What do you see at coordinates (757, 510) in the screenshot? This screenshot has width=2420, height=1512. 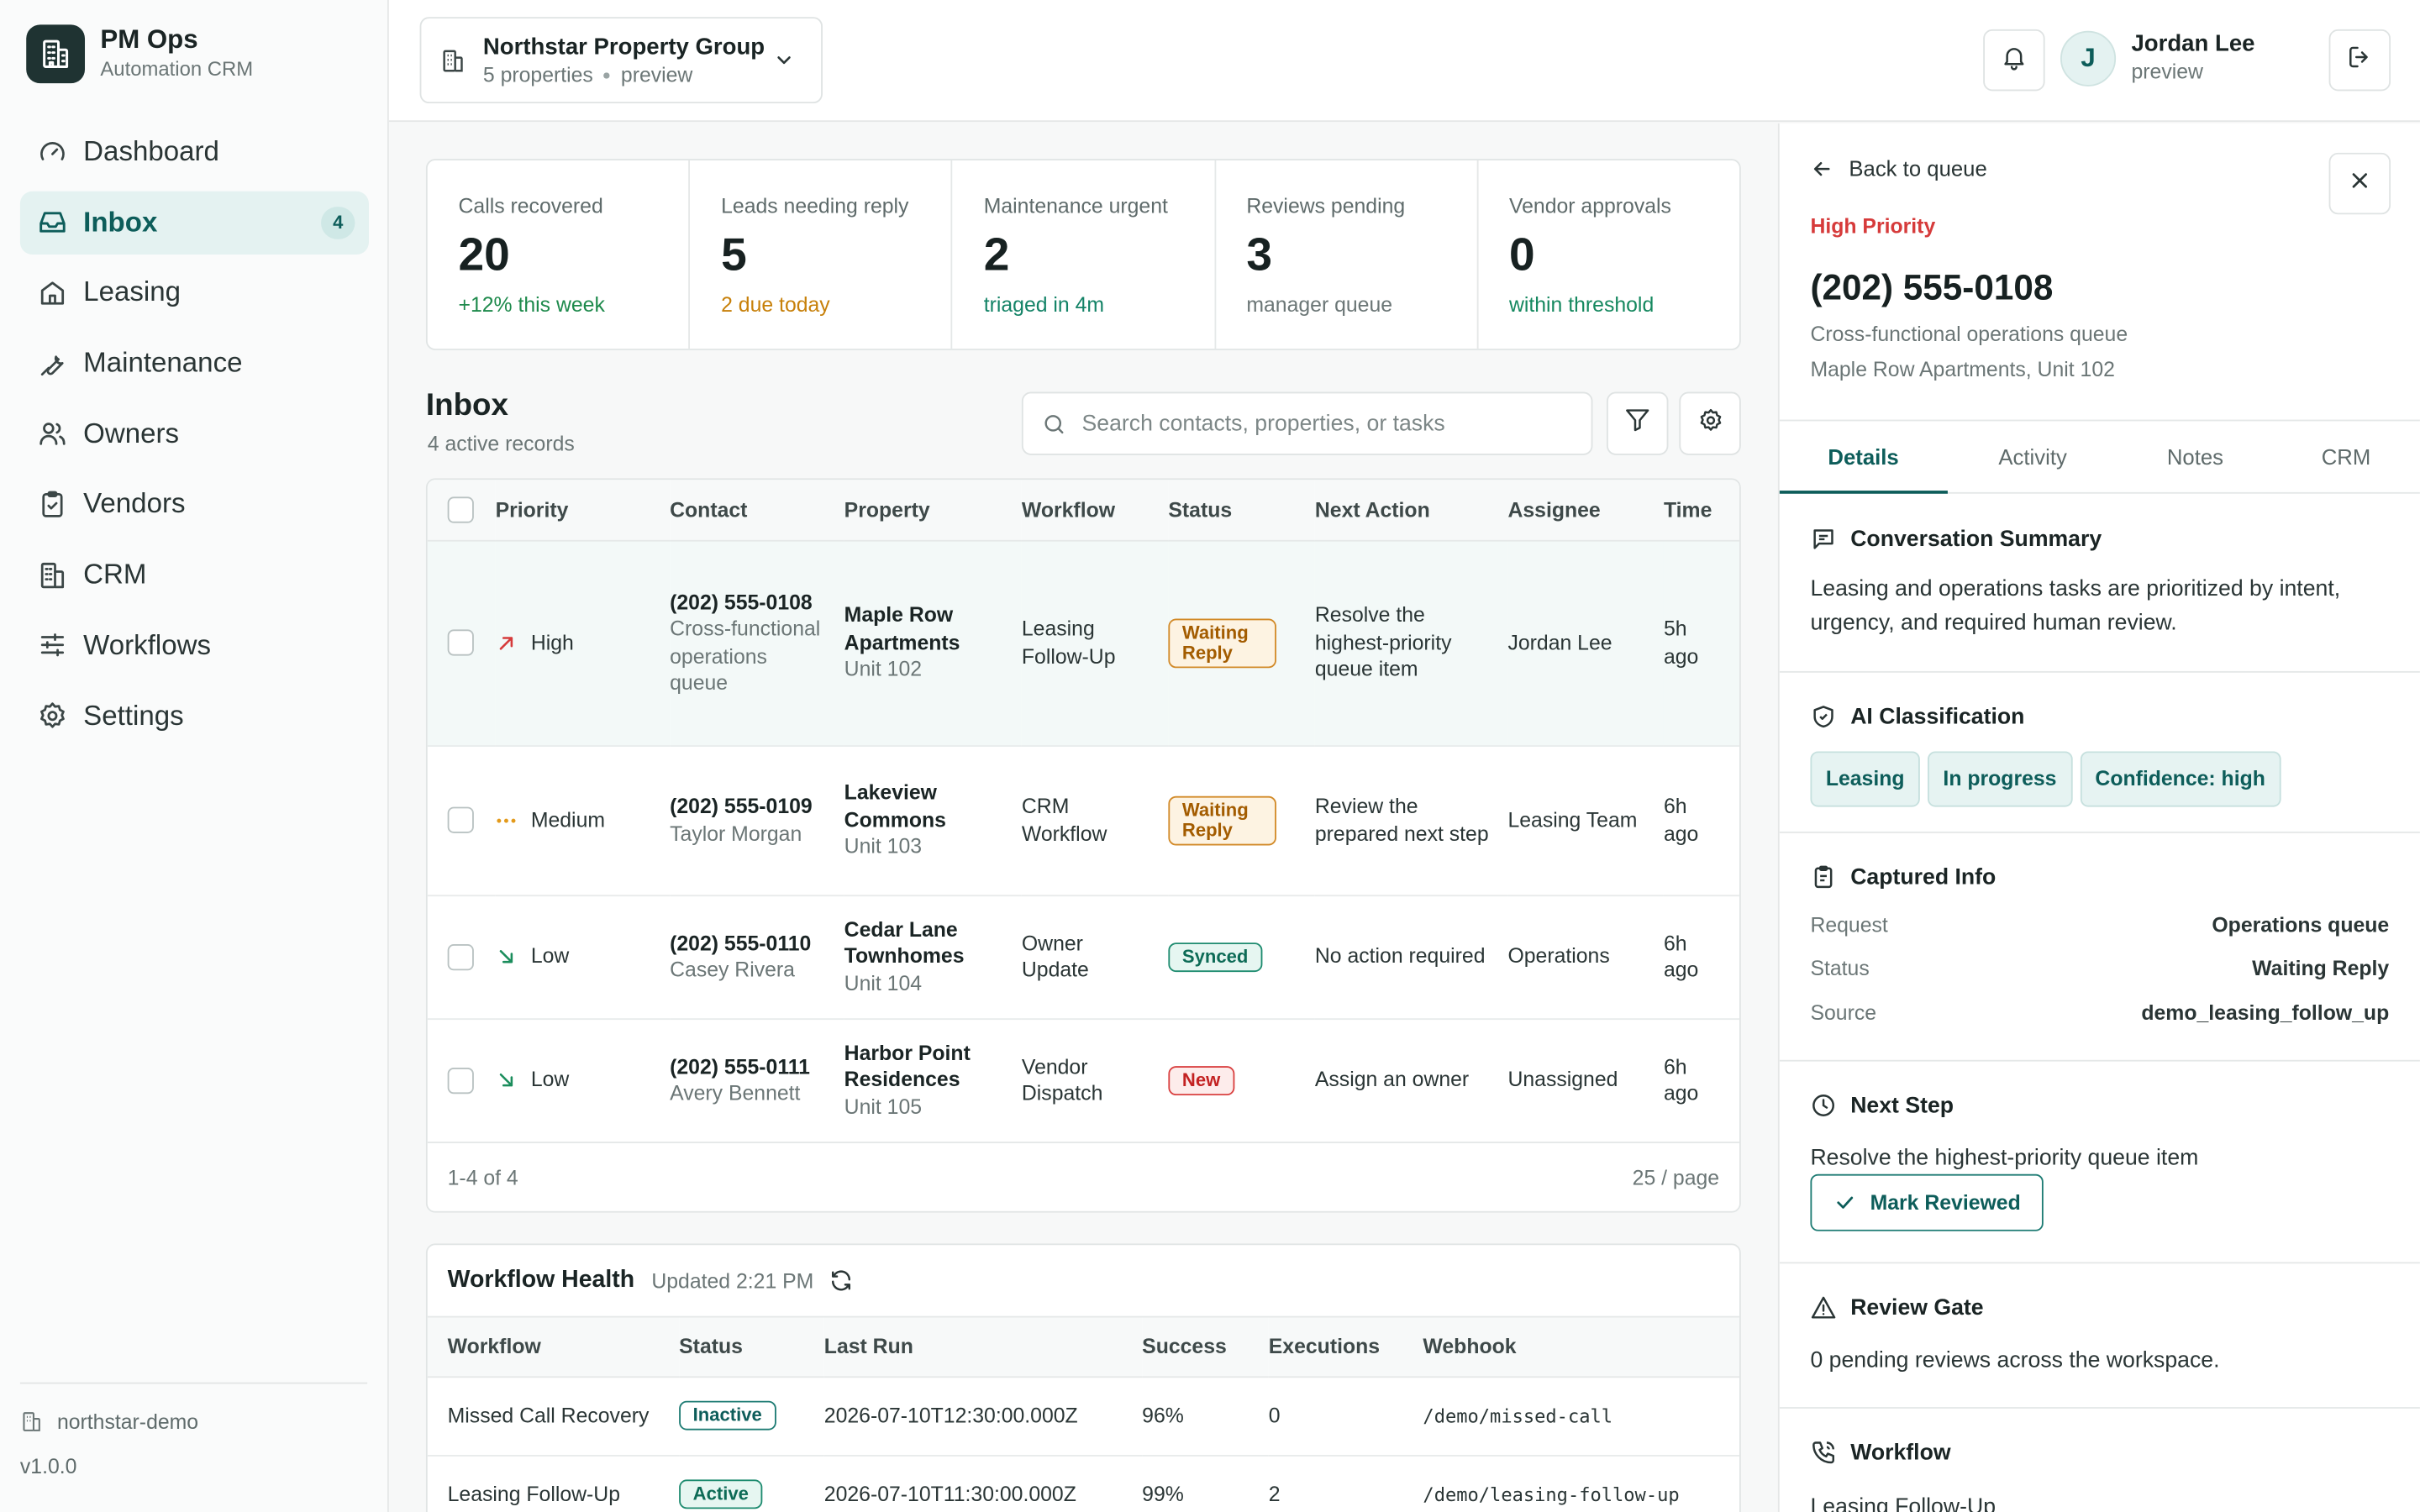 I see `column-header: Contact` at bounding box center [757, 510].